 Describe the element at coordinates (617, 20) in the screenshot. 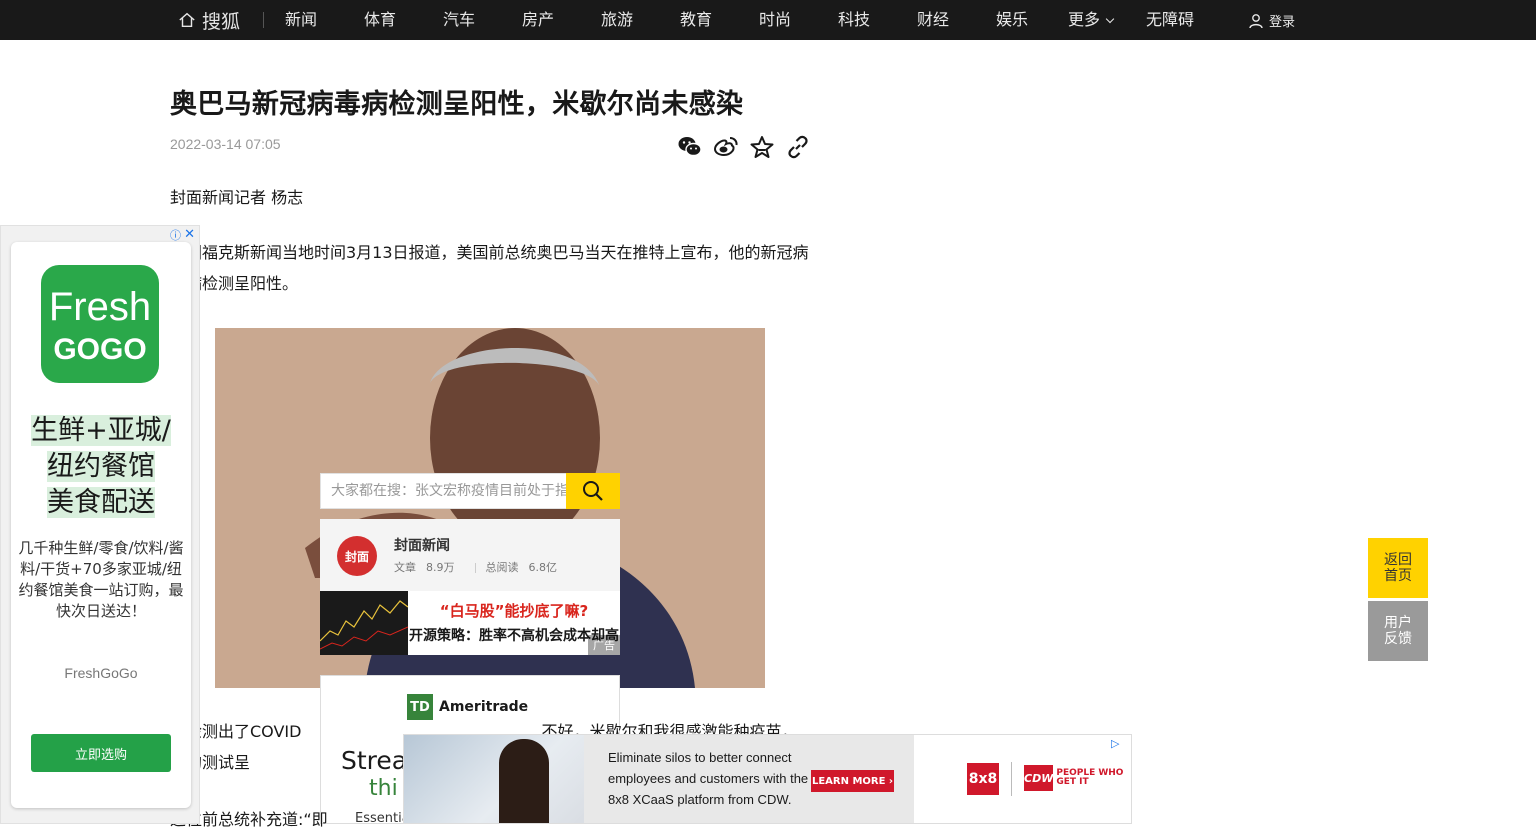

I see `nav-item-travel: 旅游` at that location.